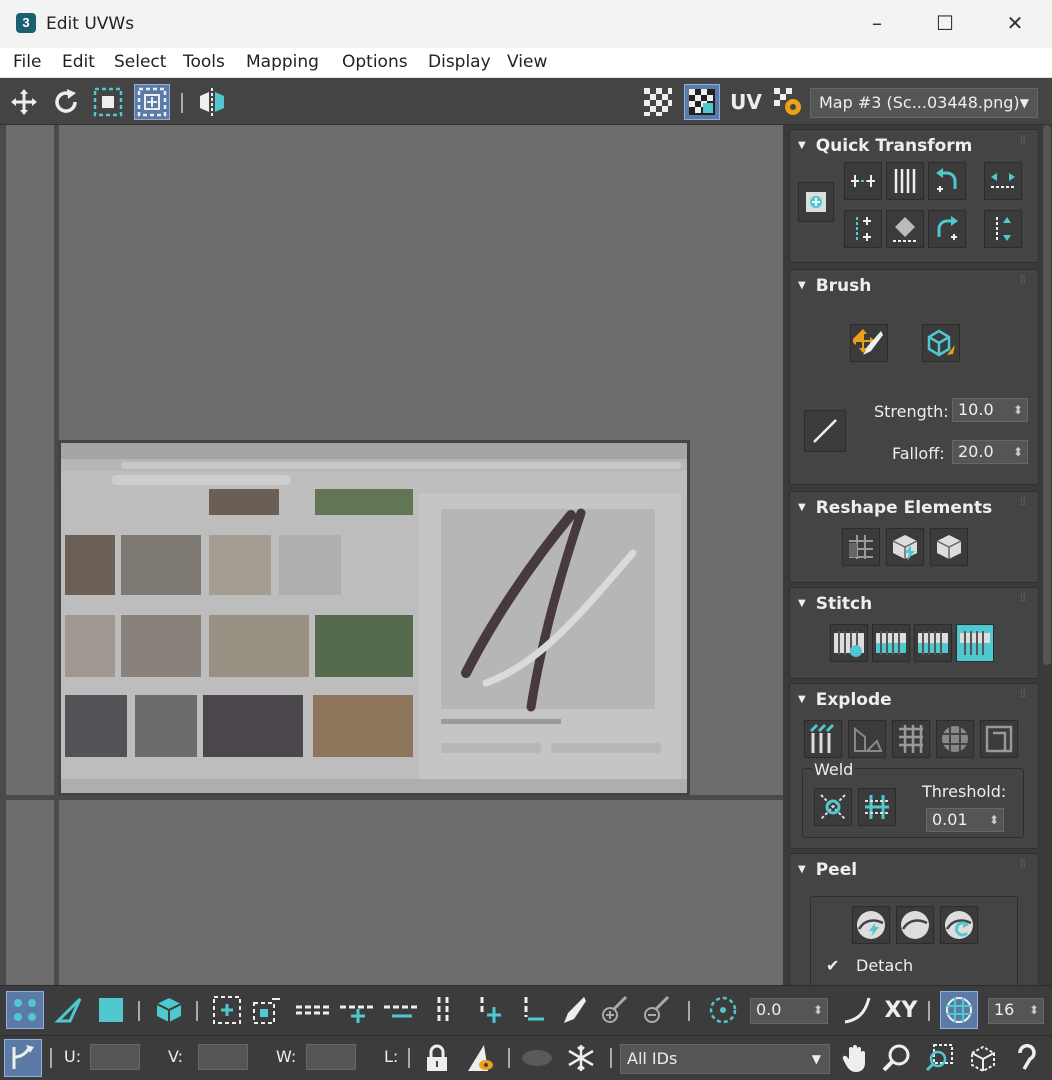  What do you see at coordinates (313, 1010) in the screenshot?
I see `loop-button` at bounding box center [313, 1010].